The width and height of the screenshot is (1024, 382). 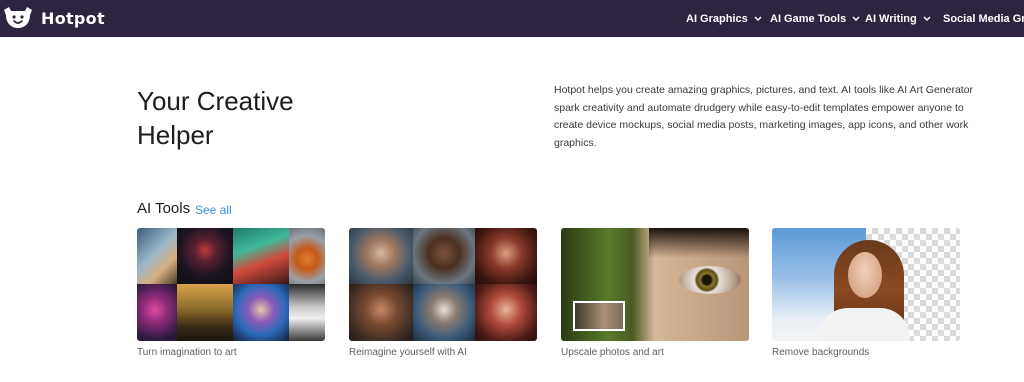 I want to click on background-removal-image, so click(x=866, y=284).